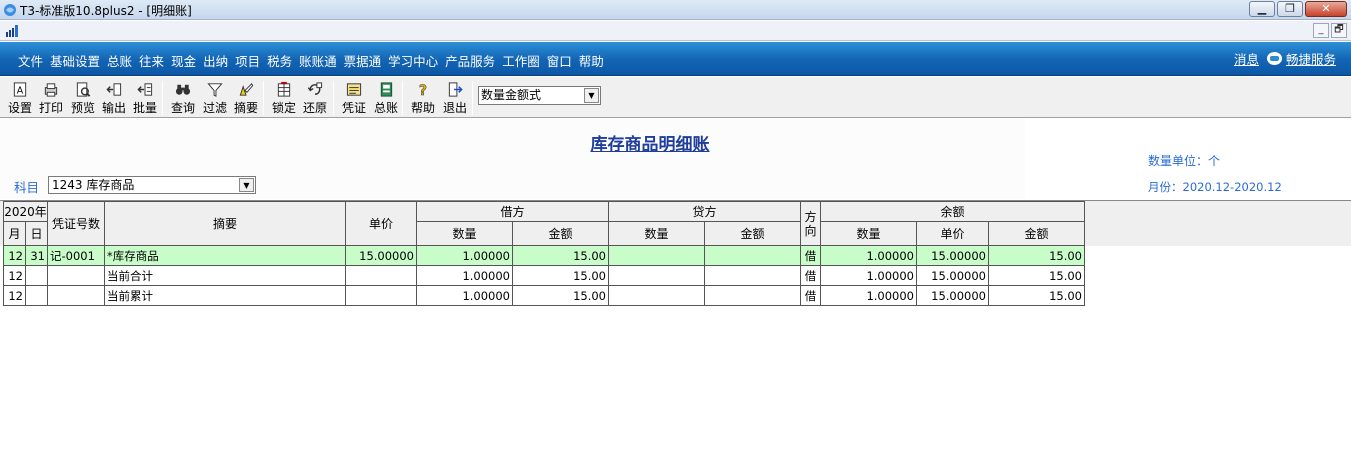  What do you see at coordinates (559, 60) in the screenshot?
I see `menu-item: 窗口` at bounding box center [559, 60].